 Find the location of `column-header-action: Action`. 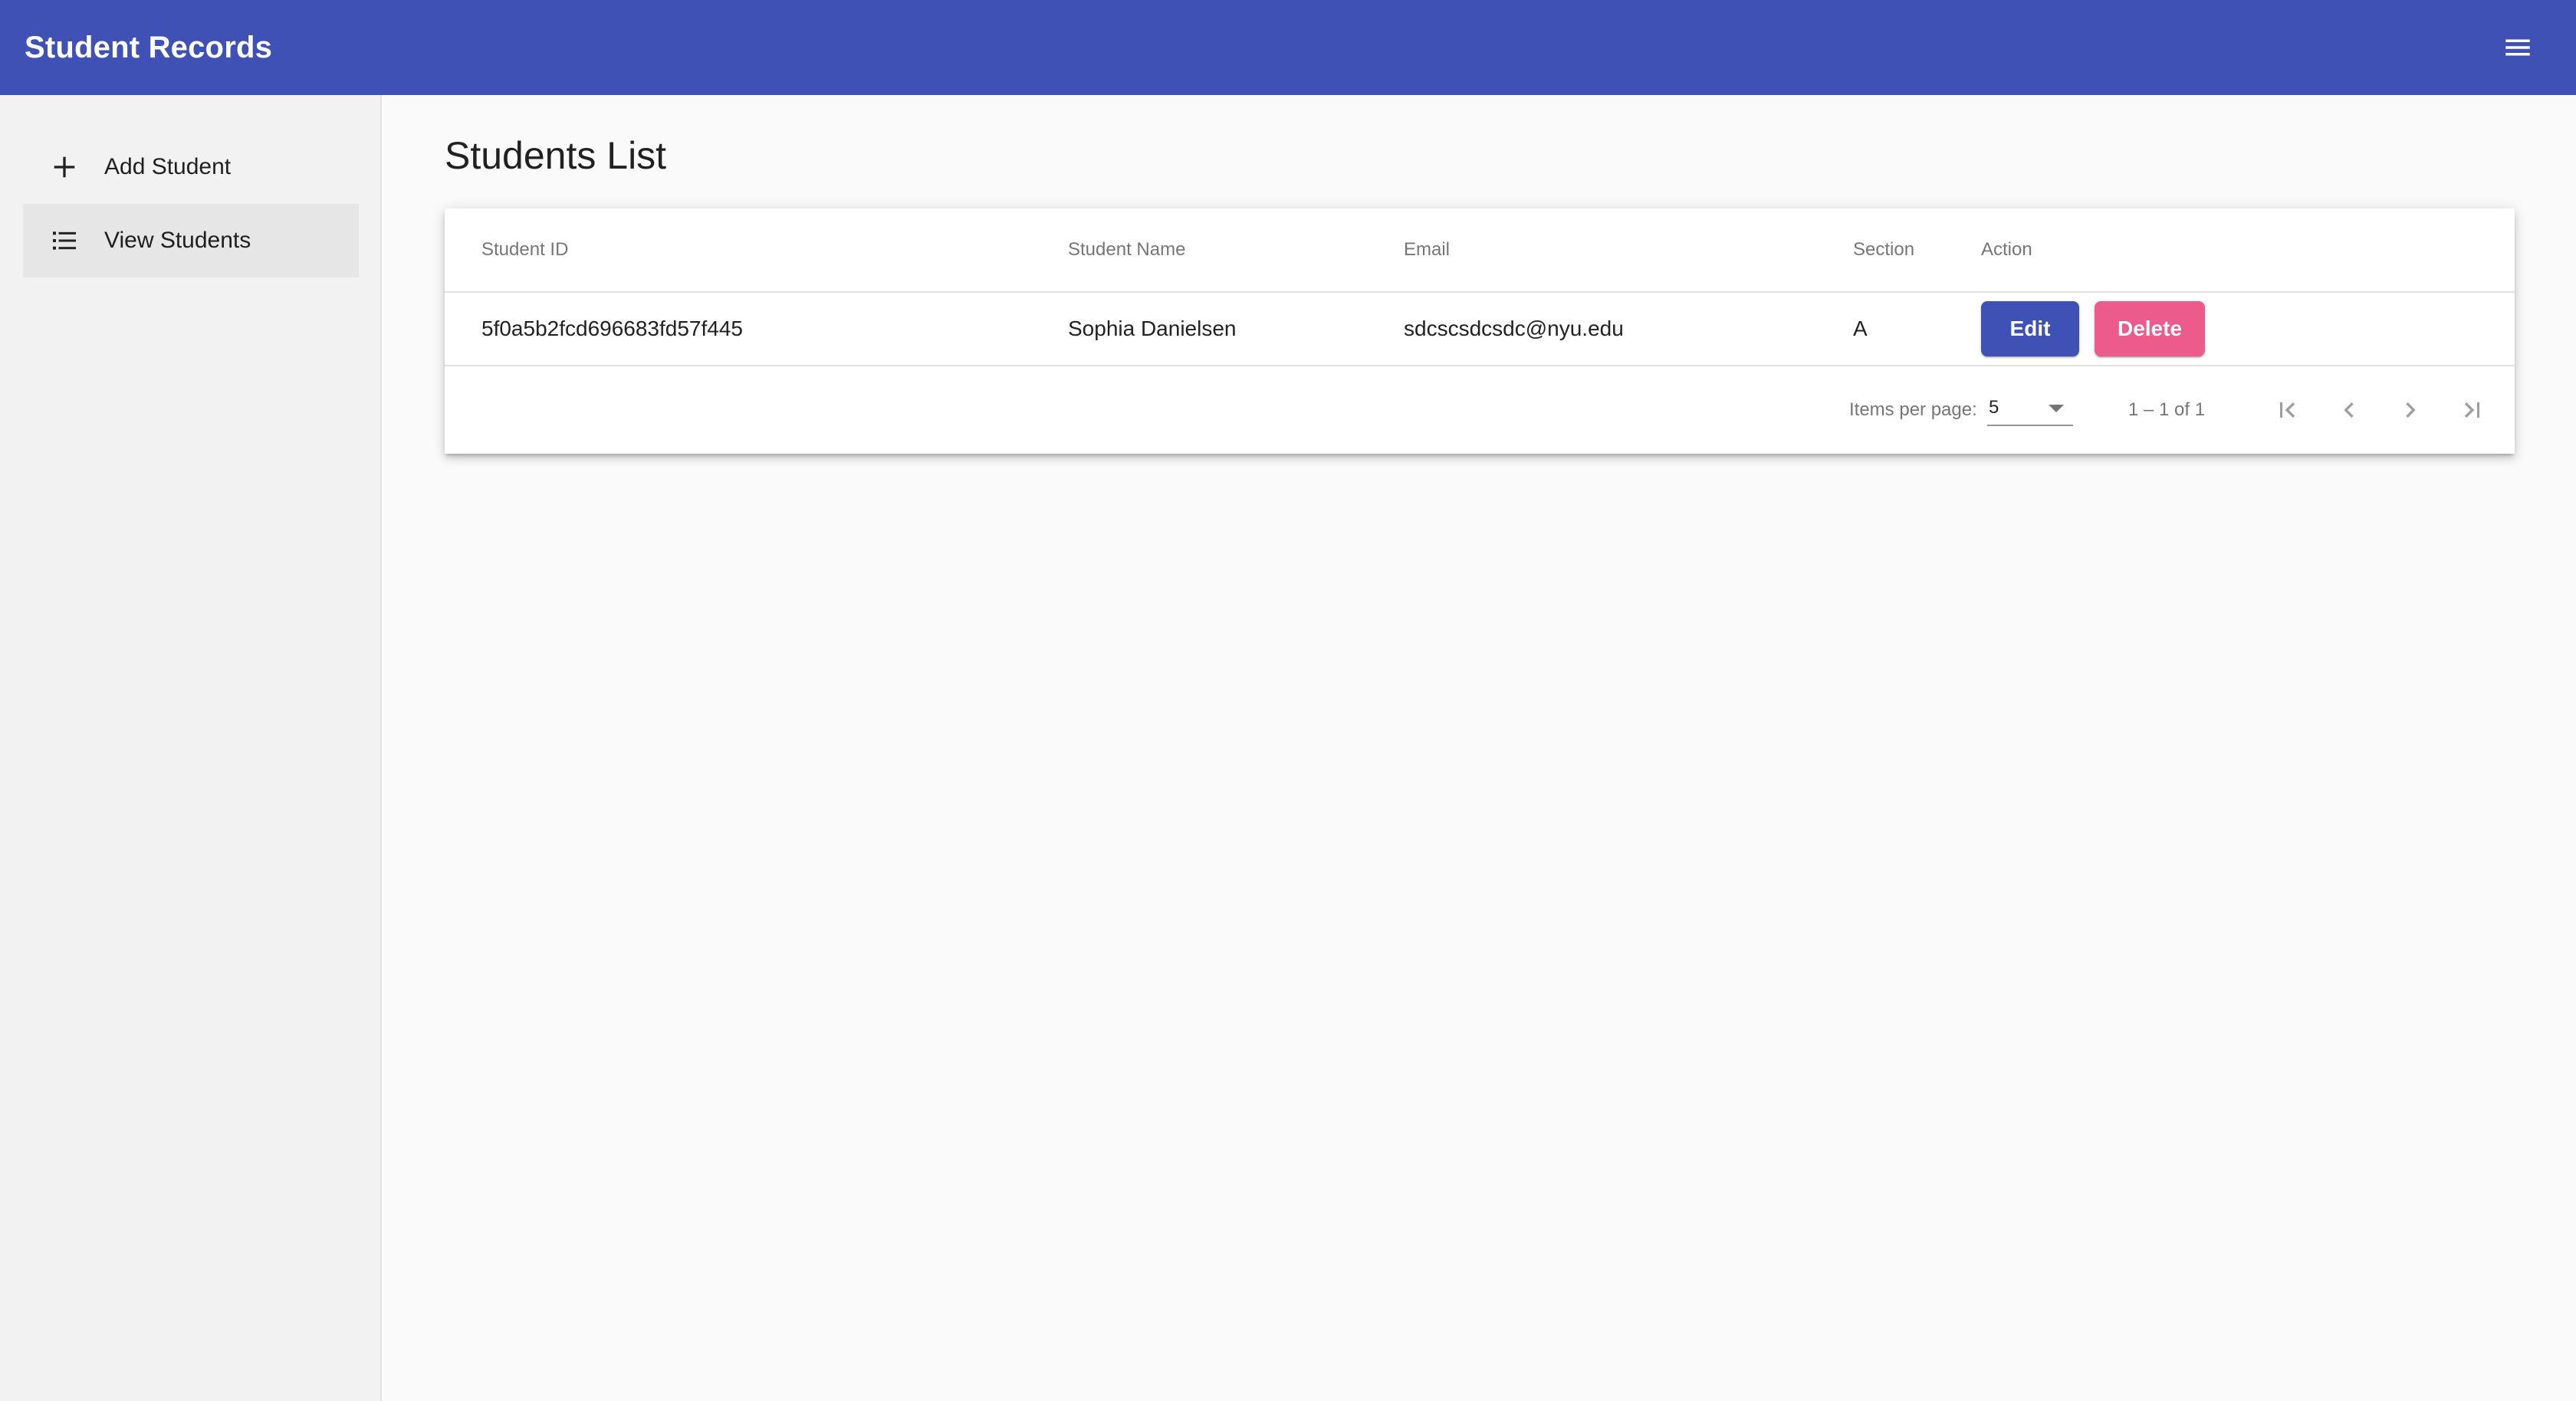

column-header-action: Action is located at coordinates (2007, 249).